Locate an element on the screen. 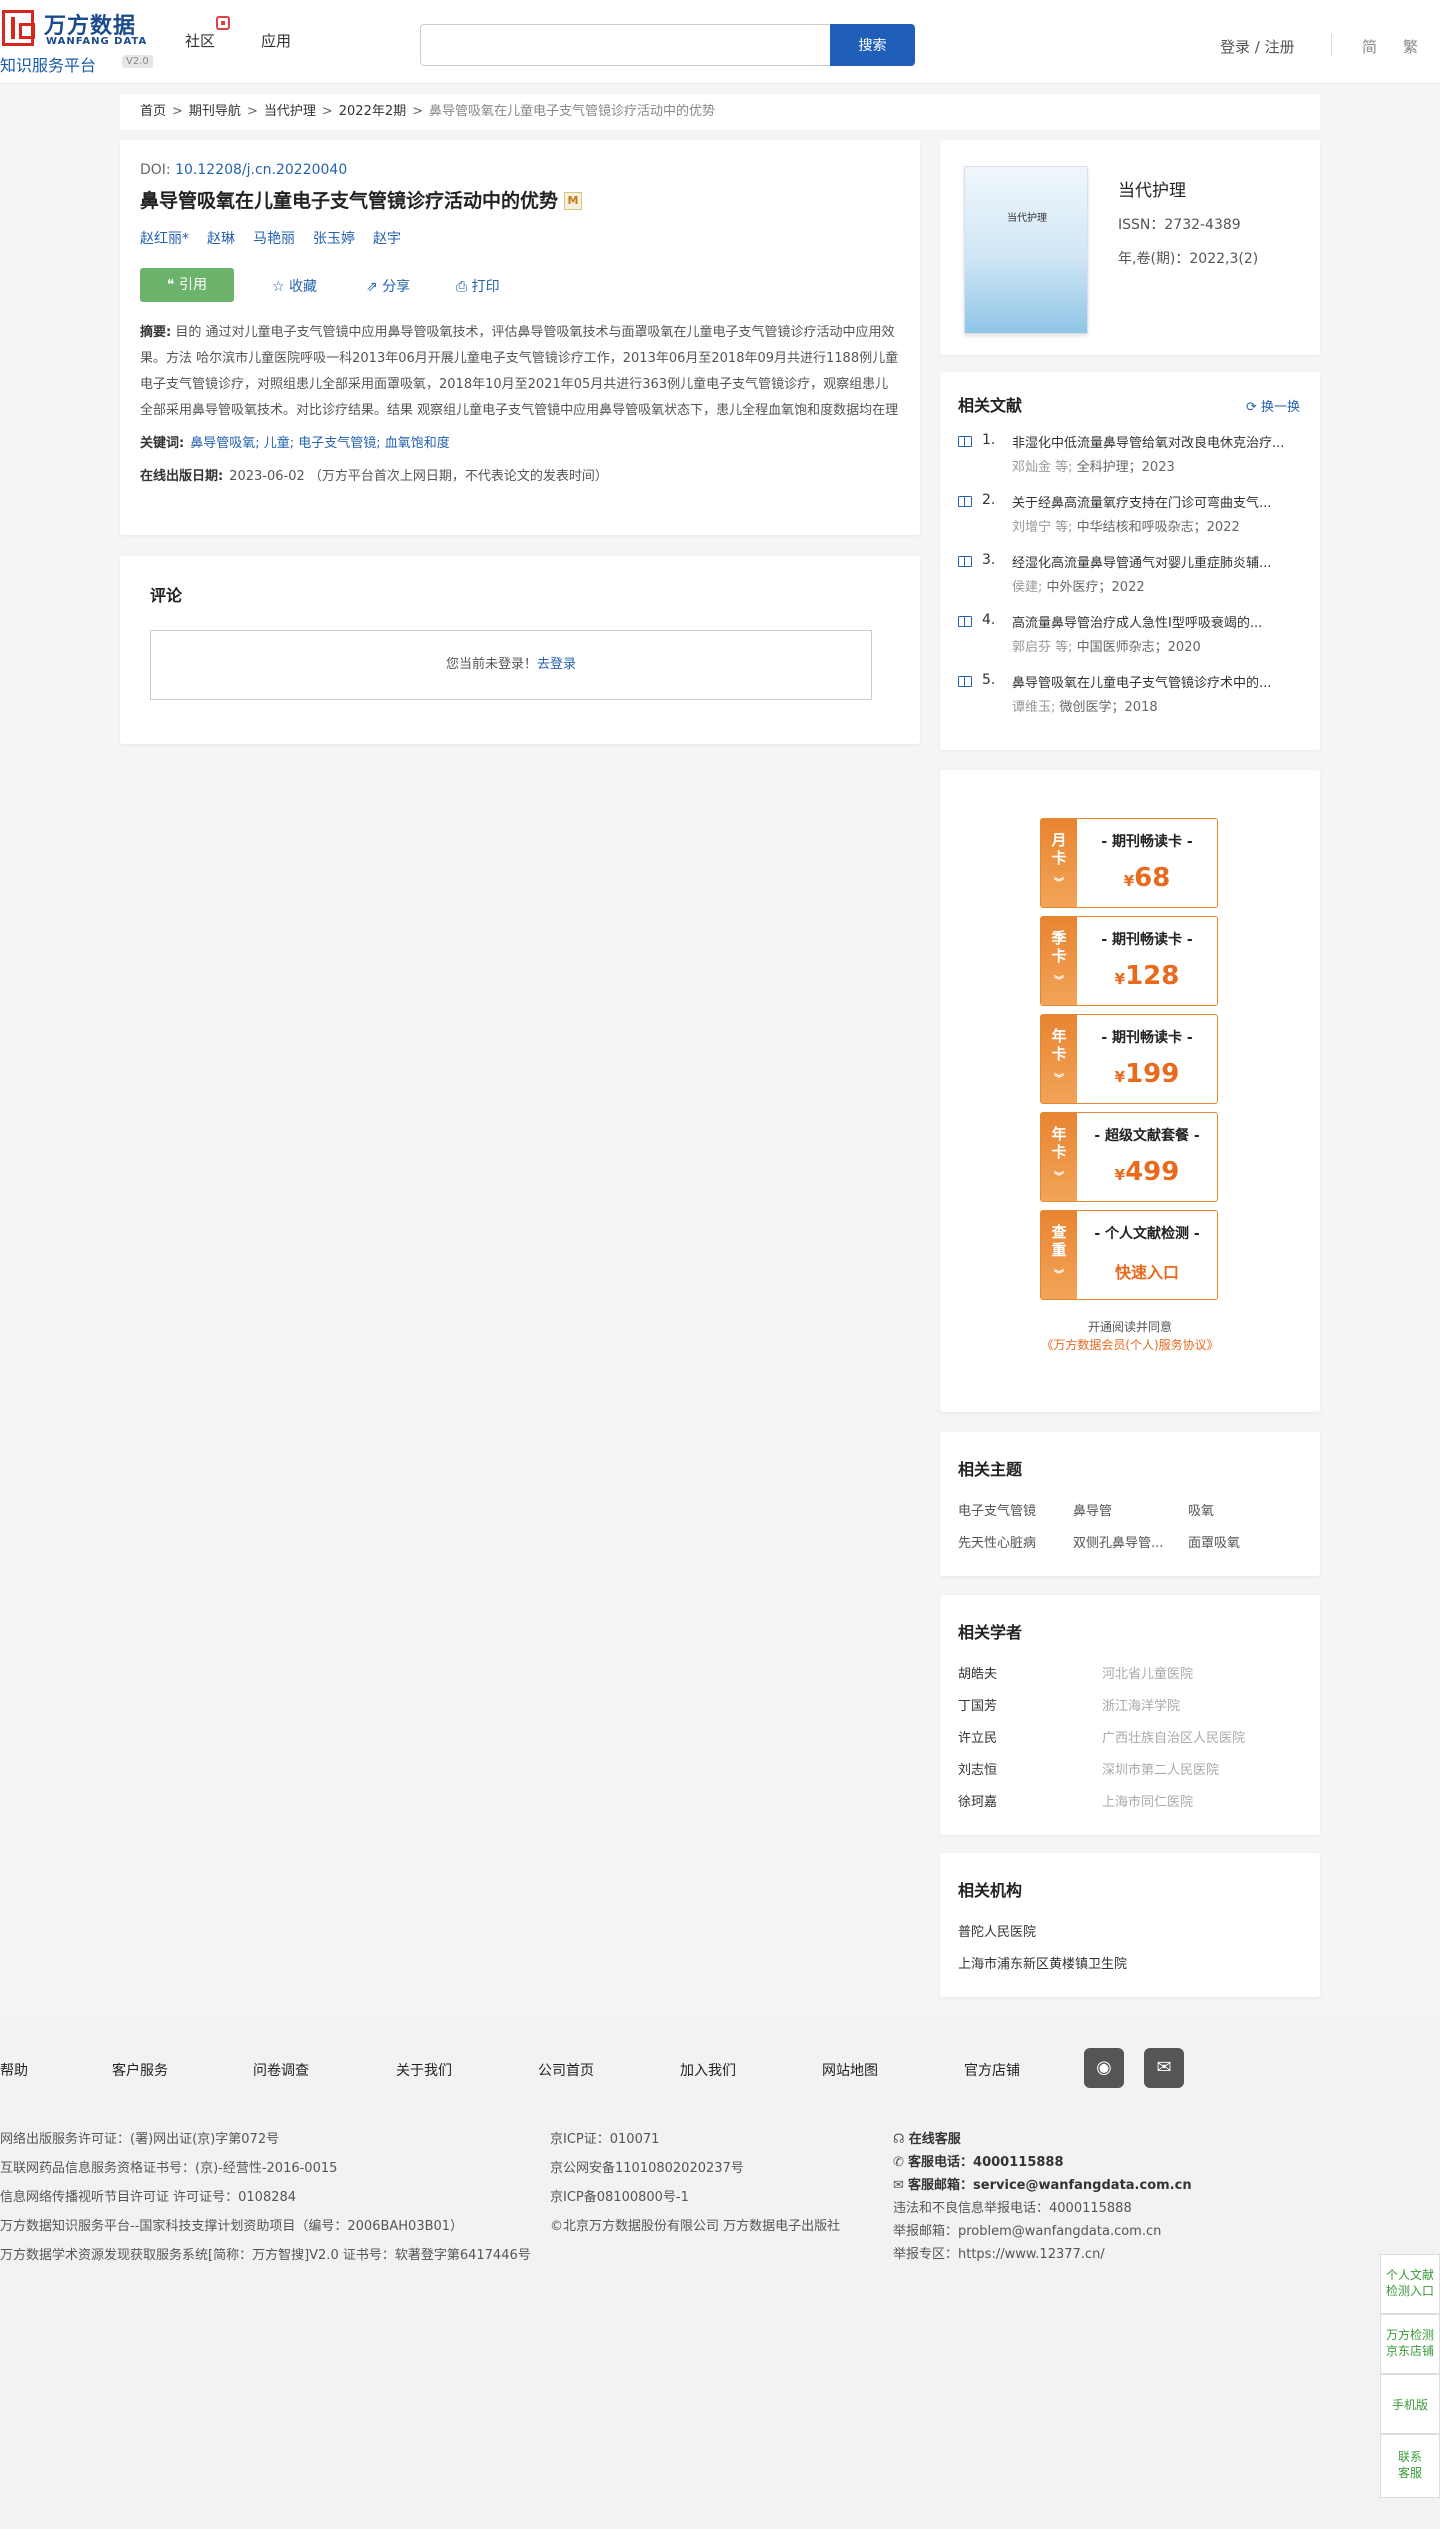 The image size is (1440, 2529). org-link: 上海市浦东新区黄楼镇卫生院 is located at coordinates (1042, 1962).